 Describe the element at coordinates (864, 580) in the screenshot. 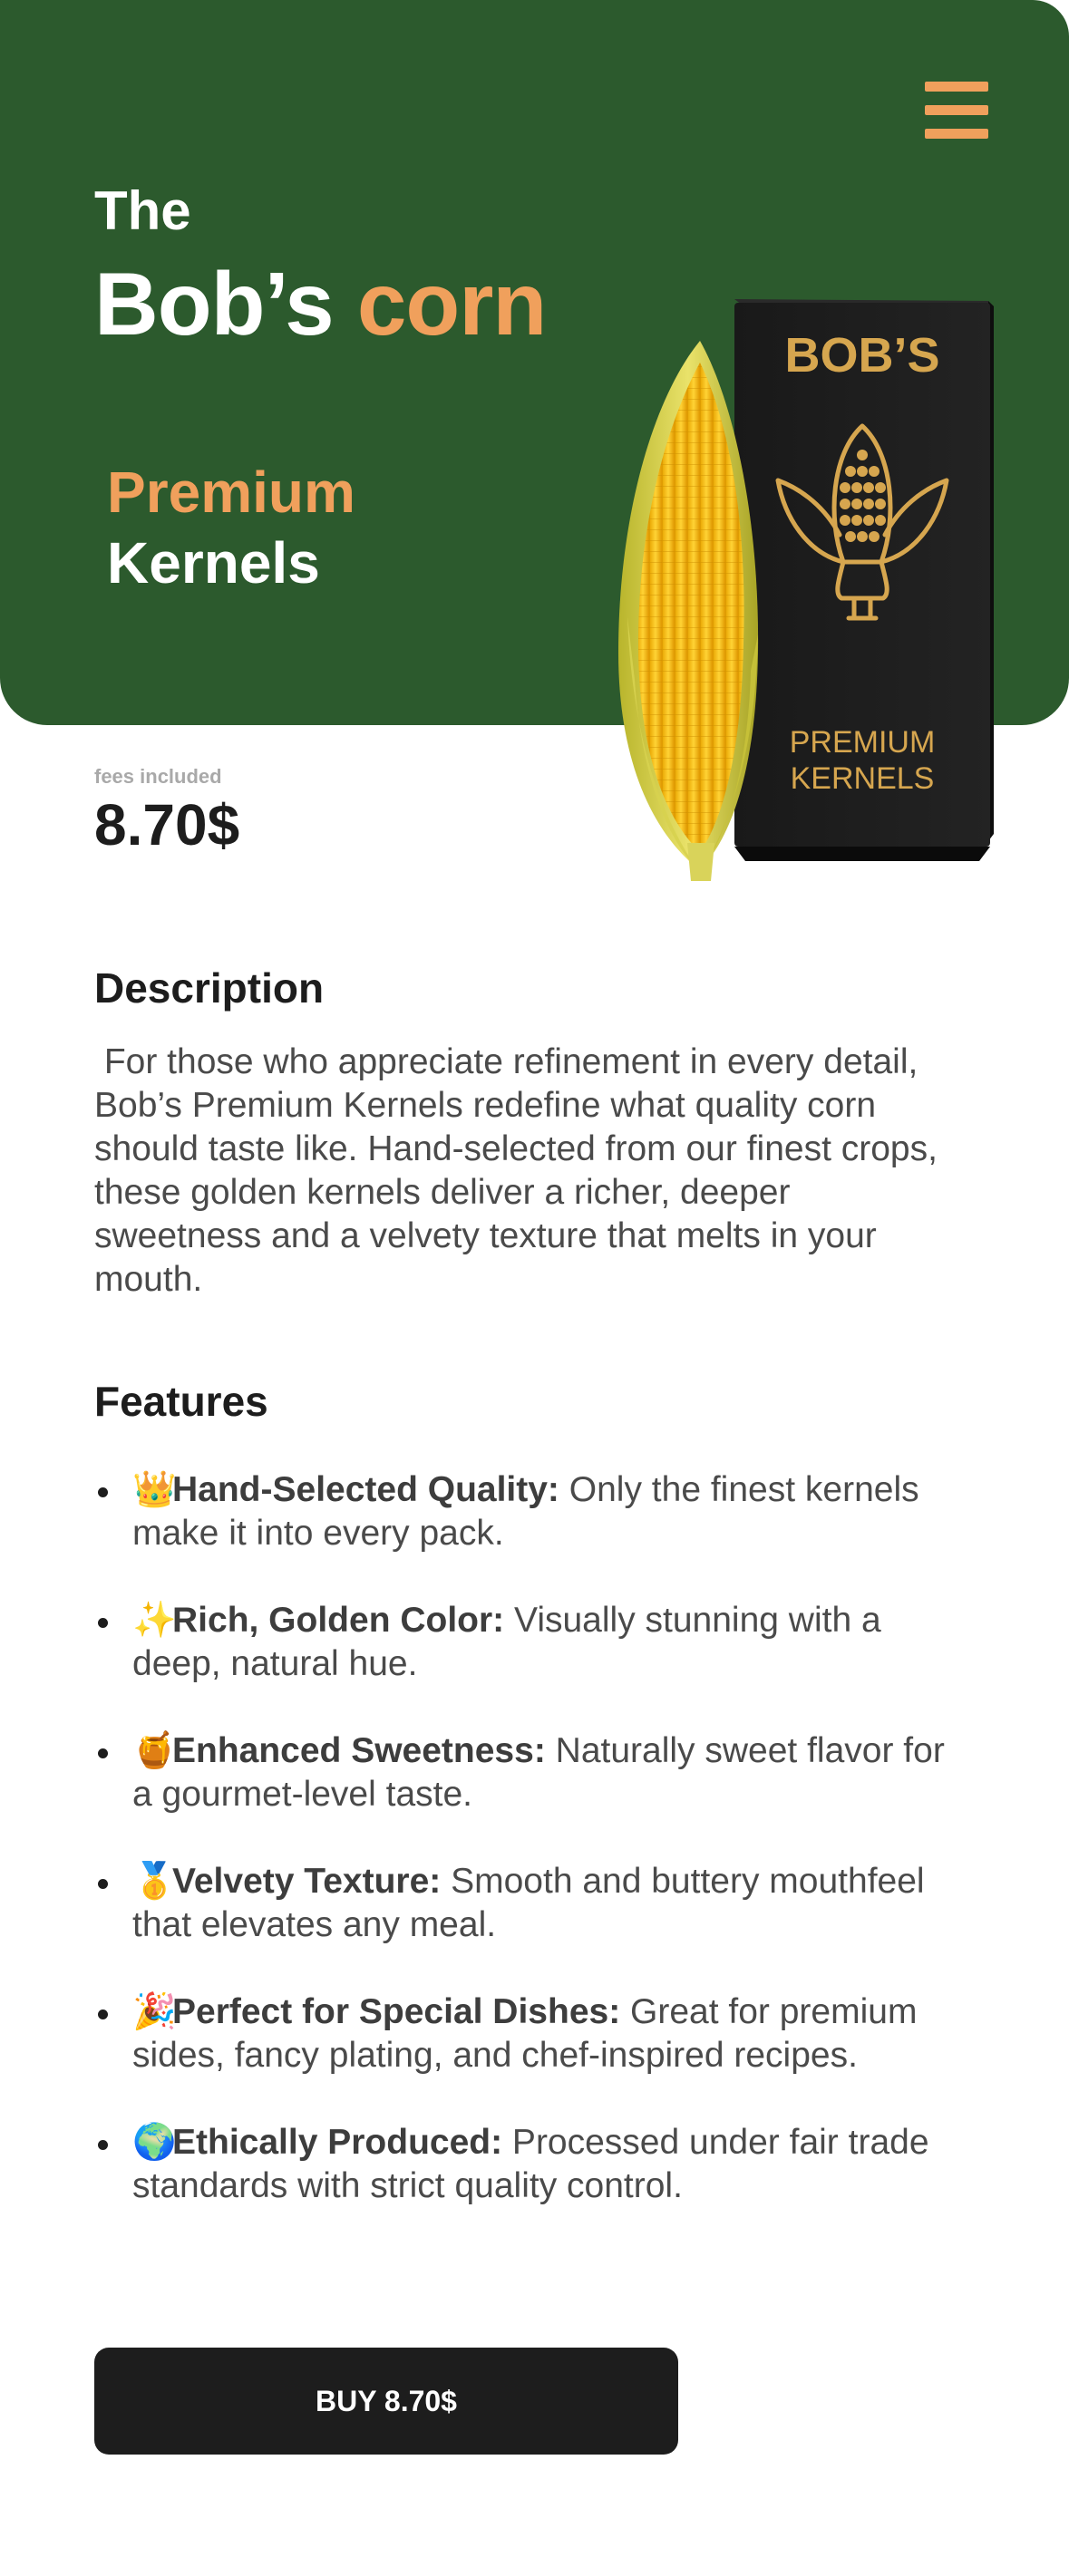

I see `product-box: BOB’S PREMIUM KERNELS` at that location.